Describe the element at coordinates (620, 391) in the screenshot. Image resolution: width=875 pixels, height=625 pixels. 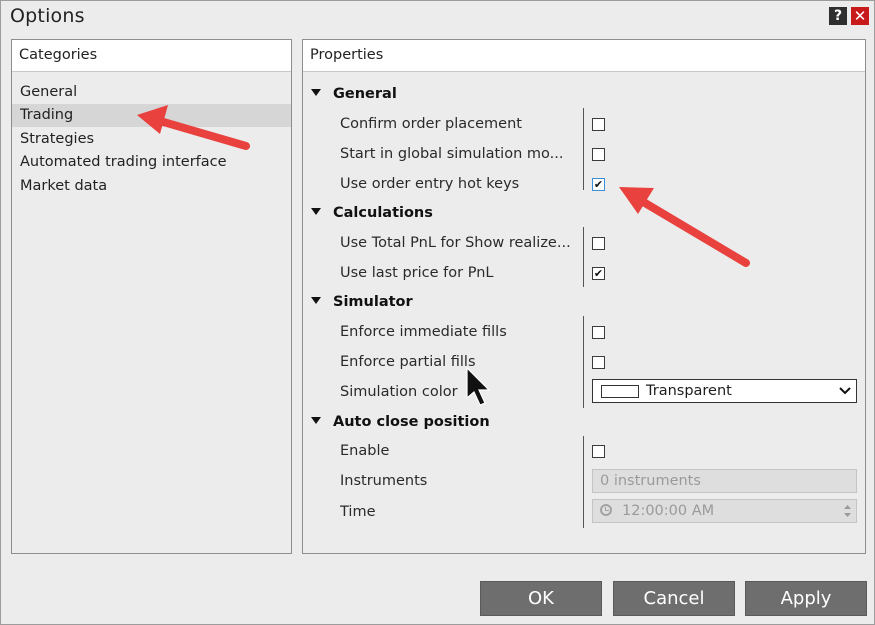
I see `color-swatch` at that location.